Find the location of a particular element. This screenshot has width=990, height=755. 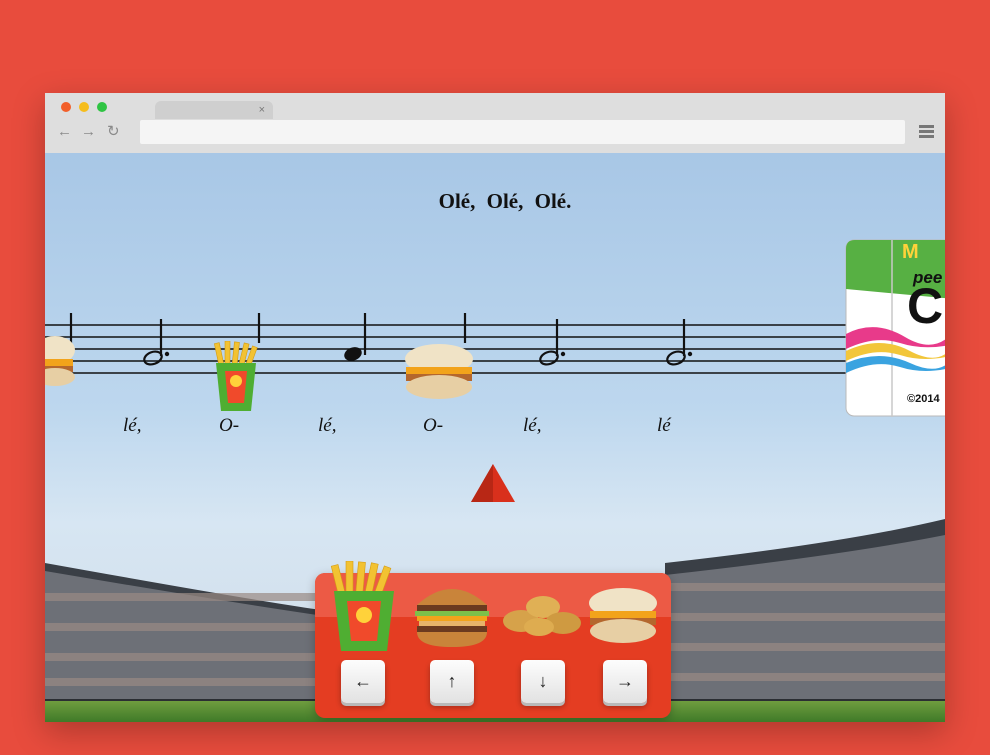

down-arrow-key: ↓ is located at coordinates (543, 681).